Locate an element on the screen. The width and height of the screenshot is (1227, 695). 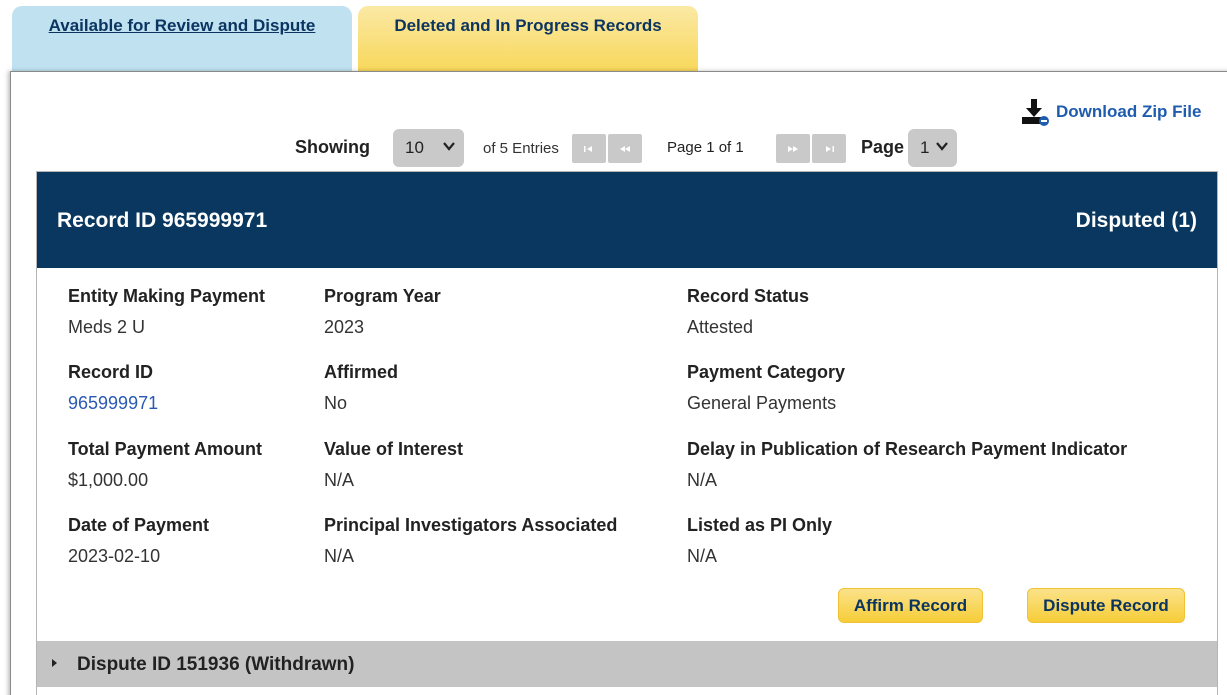
field-value: Meds 2 U is located at coordinates (107, 327).